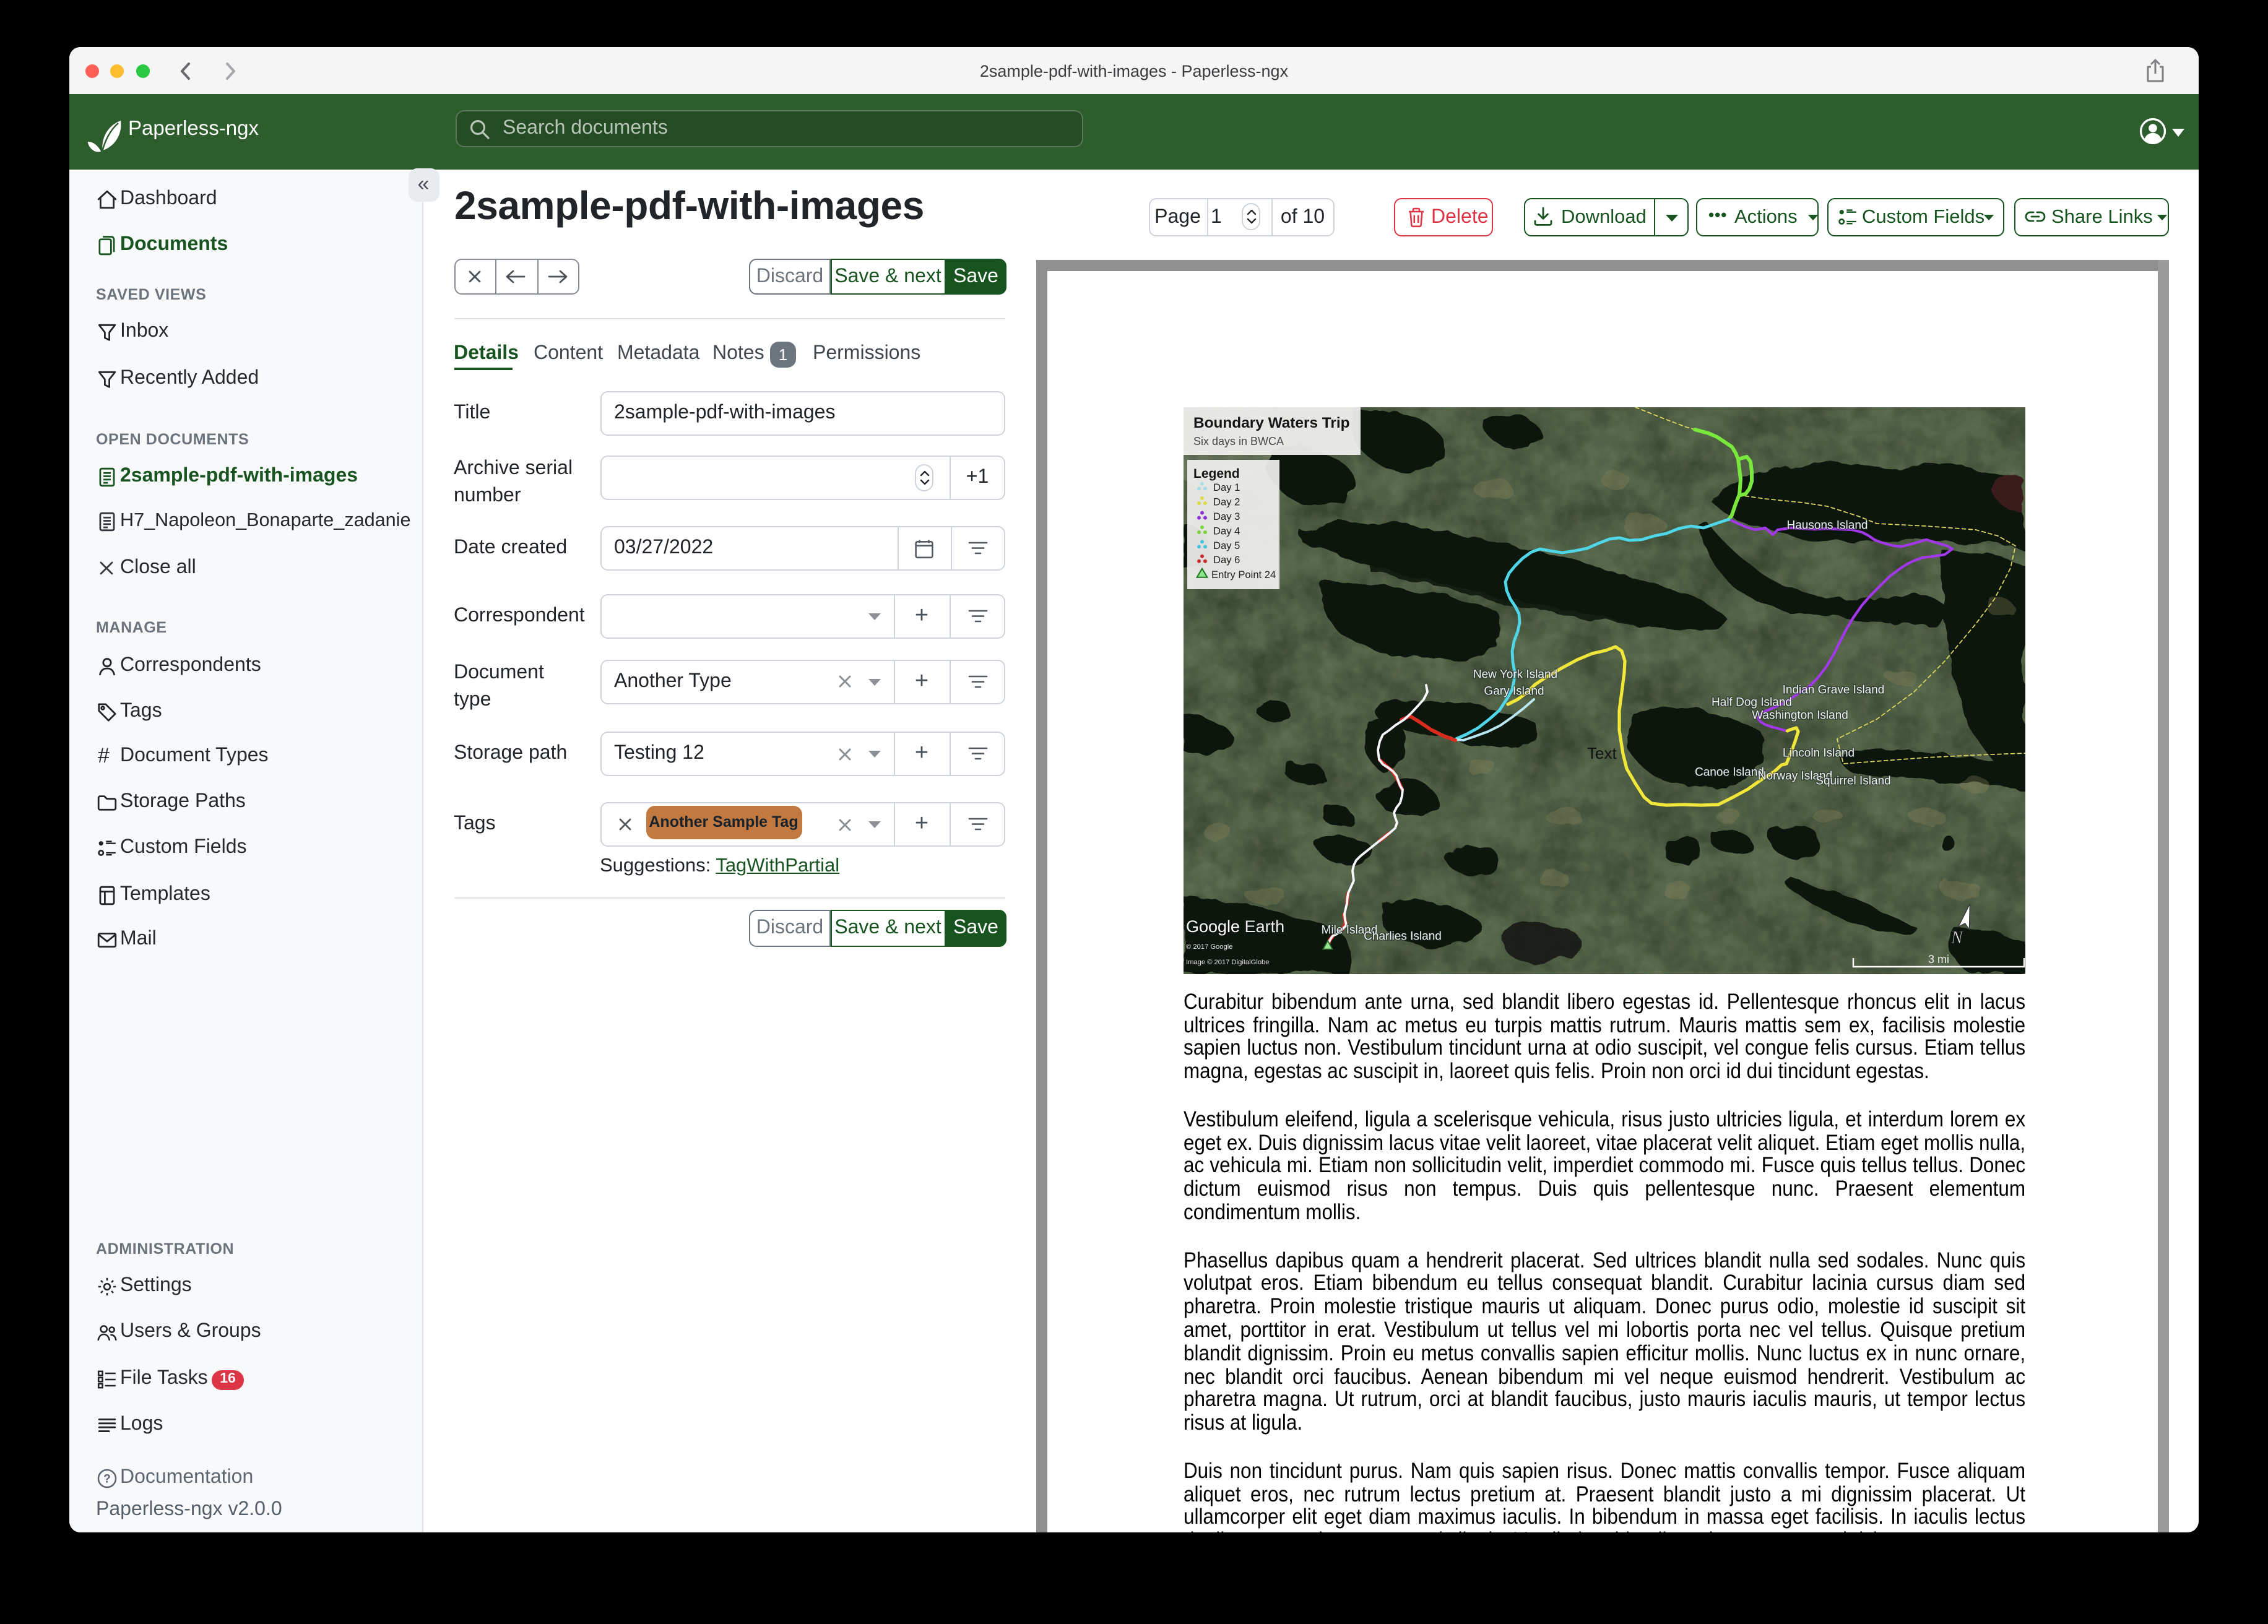 The image size is (2268, 1624). What do you see at coordinates (1833, 689) in the screenshot?
I see `svg-text: Indian Grave Island` at bounding box center [1833, 689].